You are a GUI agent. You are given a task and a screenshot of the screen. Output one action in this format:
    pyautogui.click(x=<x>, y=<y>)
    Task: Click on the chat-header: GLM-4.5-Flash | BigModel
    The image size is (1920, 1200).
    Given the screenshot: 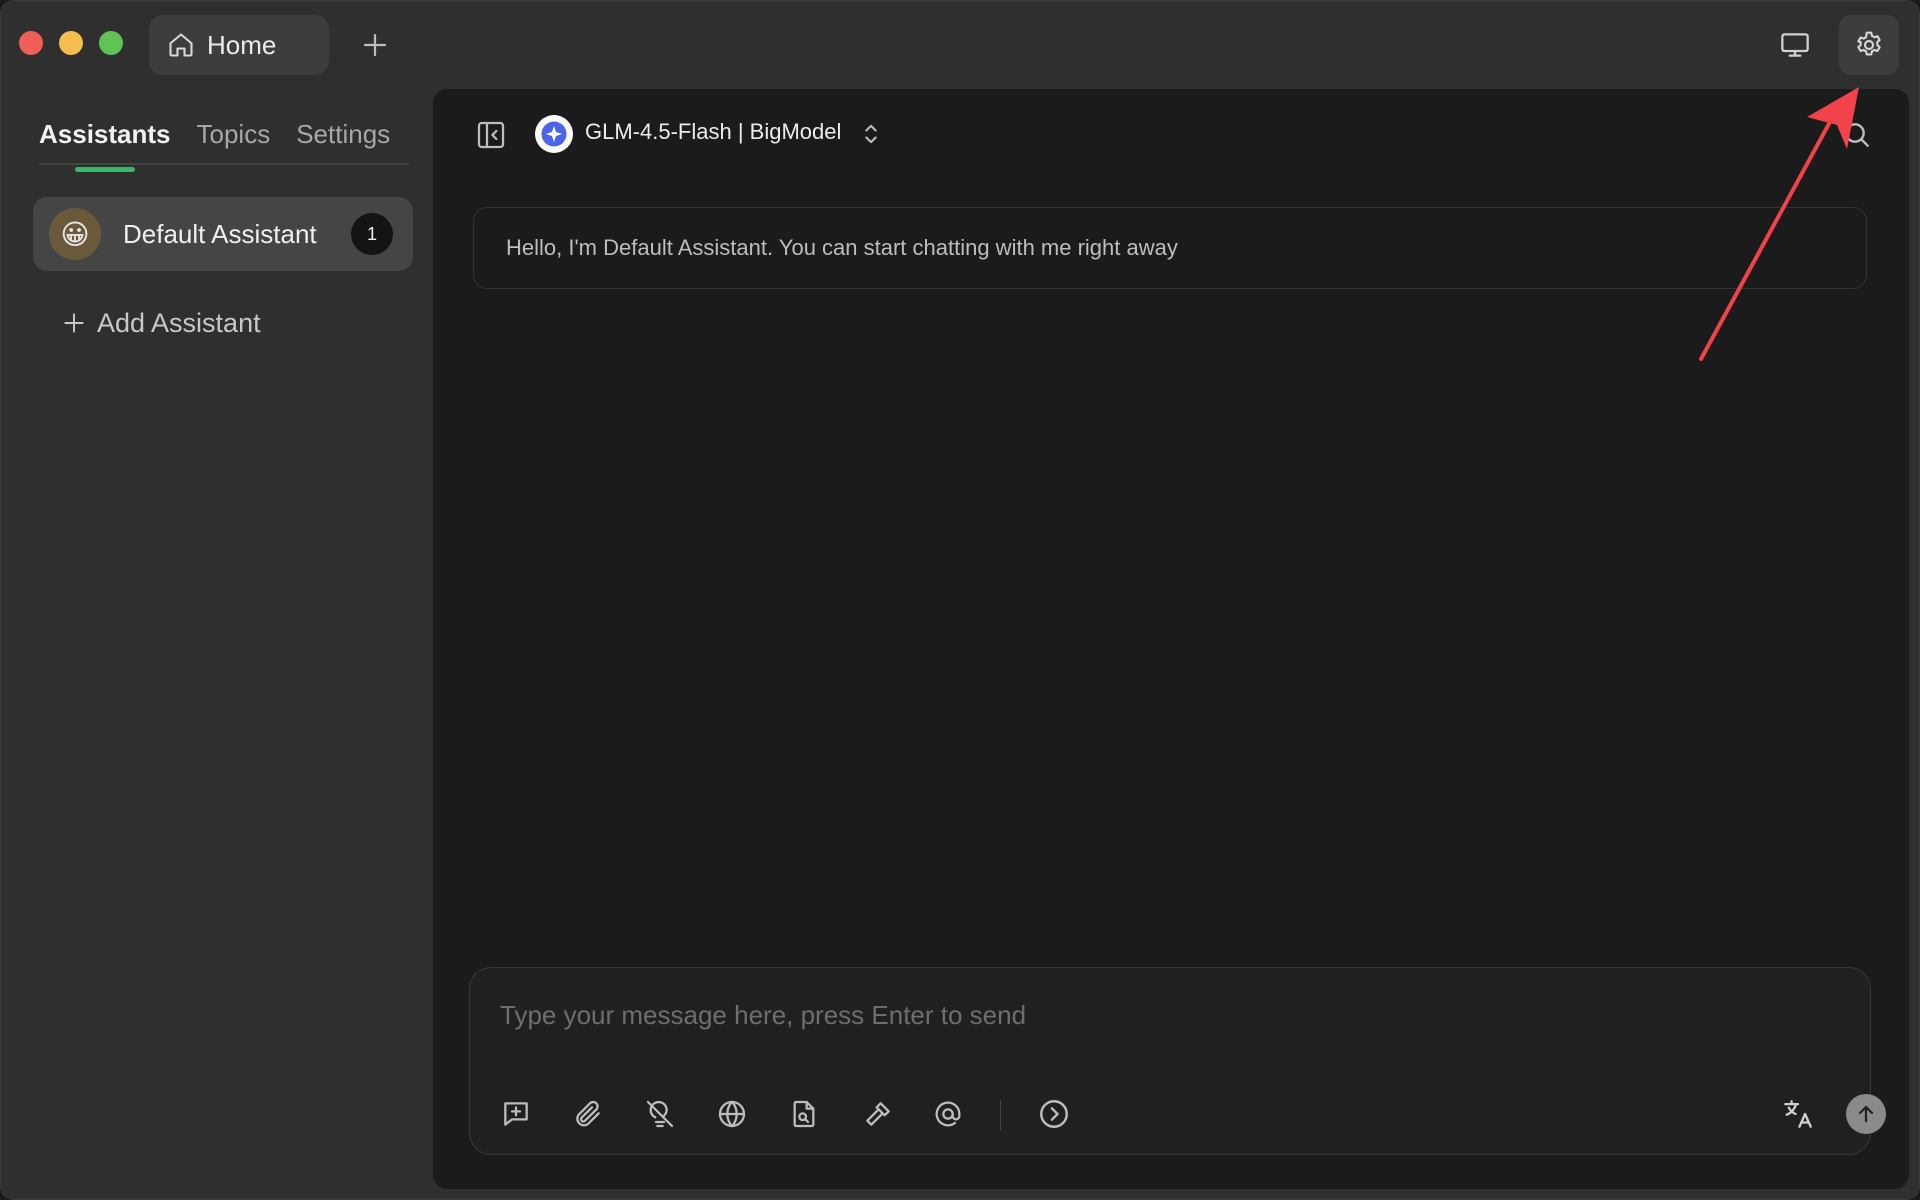 What is the action you would take?
    pyautogui.click(x=1171, y=134)
    